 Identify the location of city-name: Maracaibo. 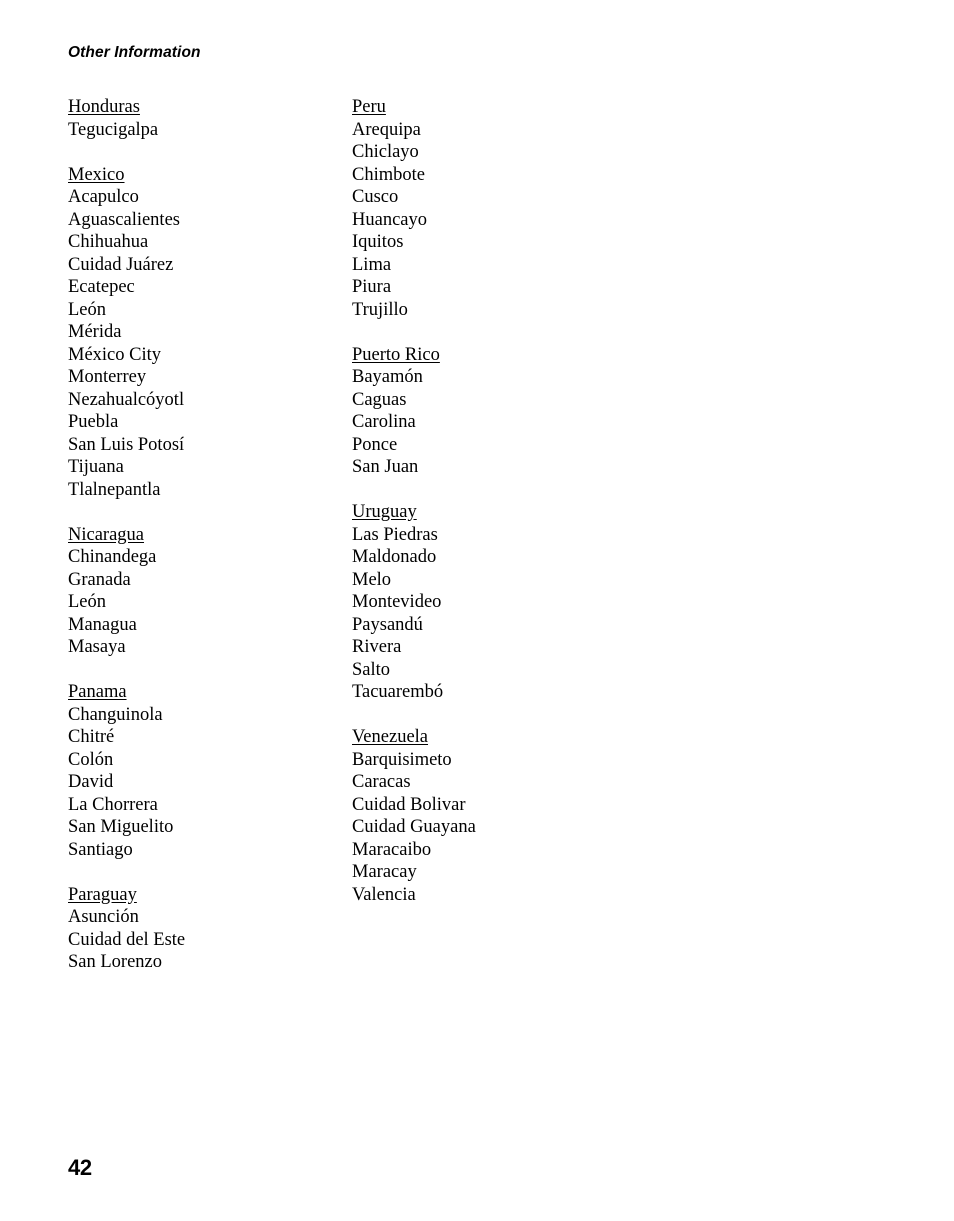
(392, 849).